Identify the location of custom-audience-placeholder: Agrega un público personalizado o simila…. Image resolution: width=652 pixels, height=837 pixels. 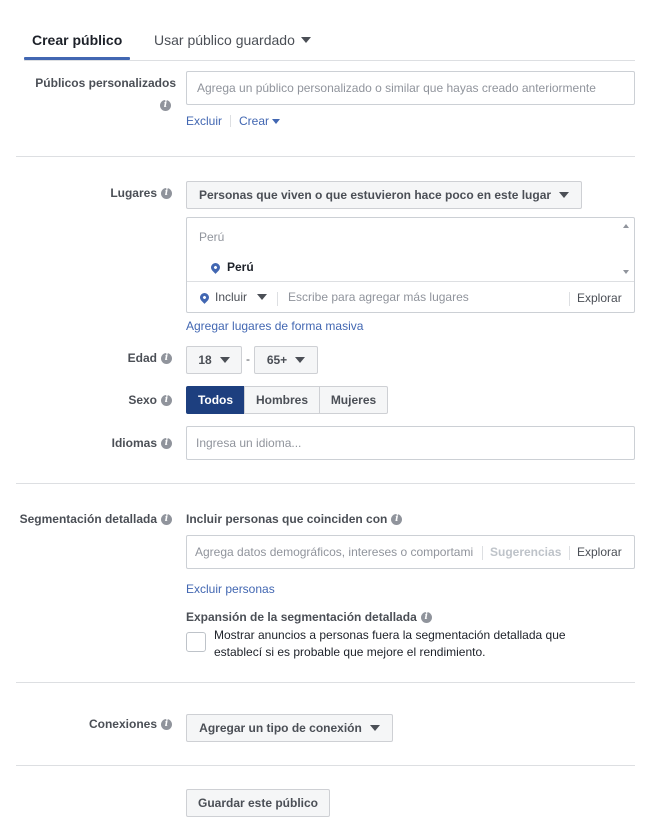
(396, 88).